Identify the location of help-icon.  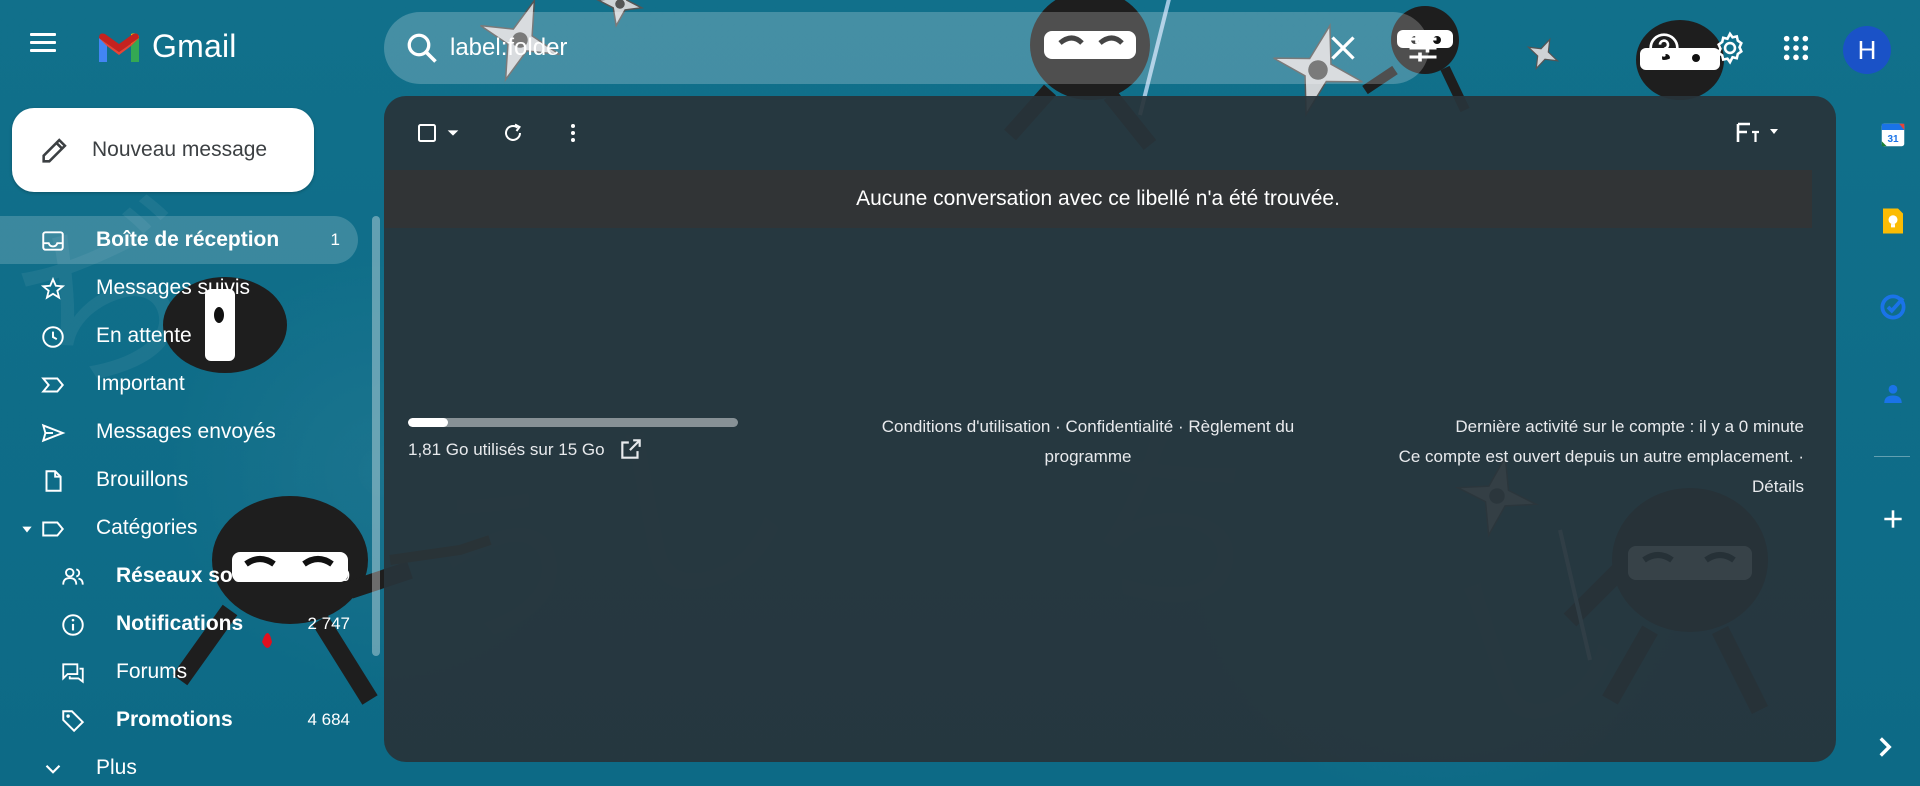
(1664, 48).